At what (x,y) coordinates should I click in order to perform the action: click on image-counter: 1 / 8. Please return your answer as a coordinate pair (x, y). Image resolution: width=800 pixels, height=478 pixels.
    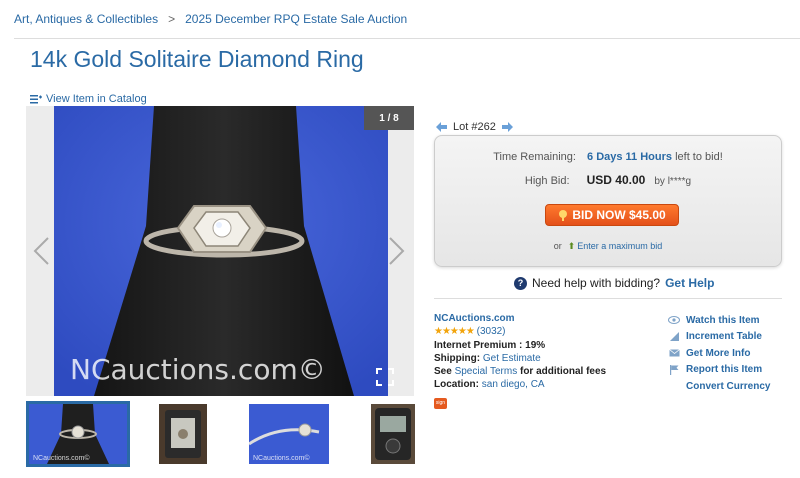
    Looking at the image, I should click on (389, 118).